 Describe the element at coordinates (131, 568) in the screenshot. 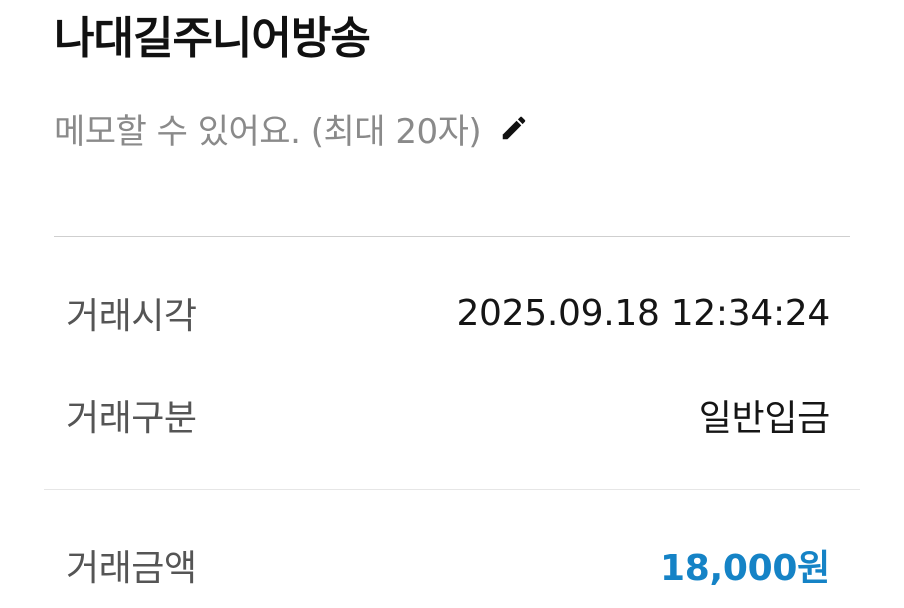

I see `transaction-amount-label: 거래금액` at that location.